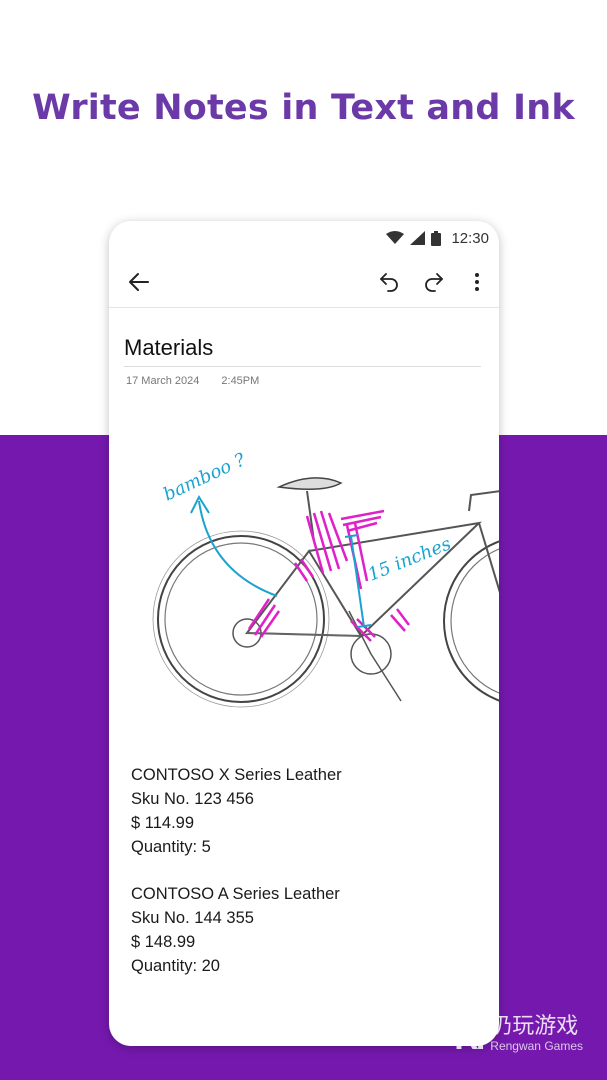  I want to click on more-vertical-icon, so click(477, 282).